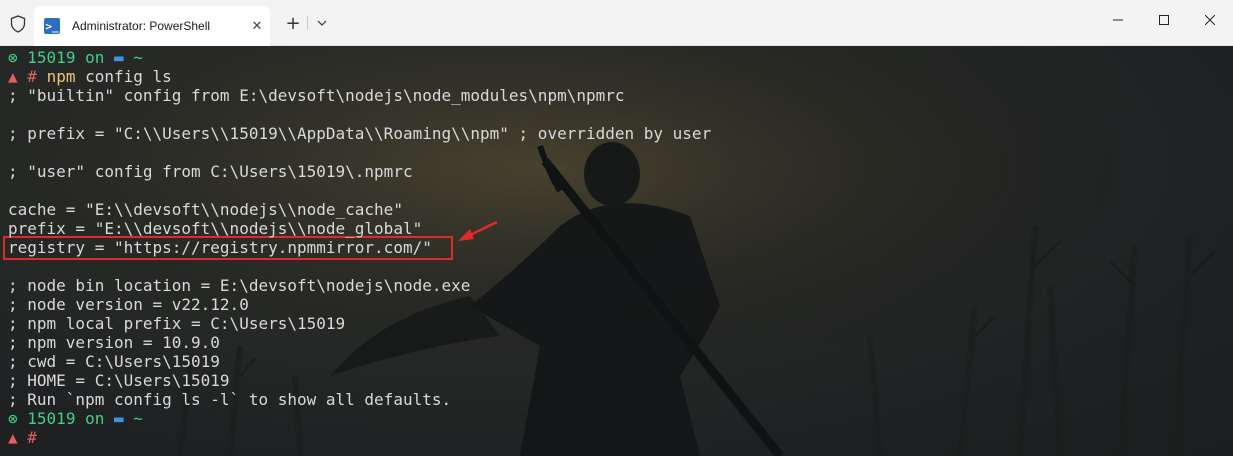 This screenshot has width=1233, height=456. I want to click on command-line: ▲ #, so click(22, 437).